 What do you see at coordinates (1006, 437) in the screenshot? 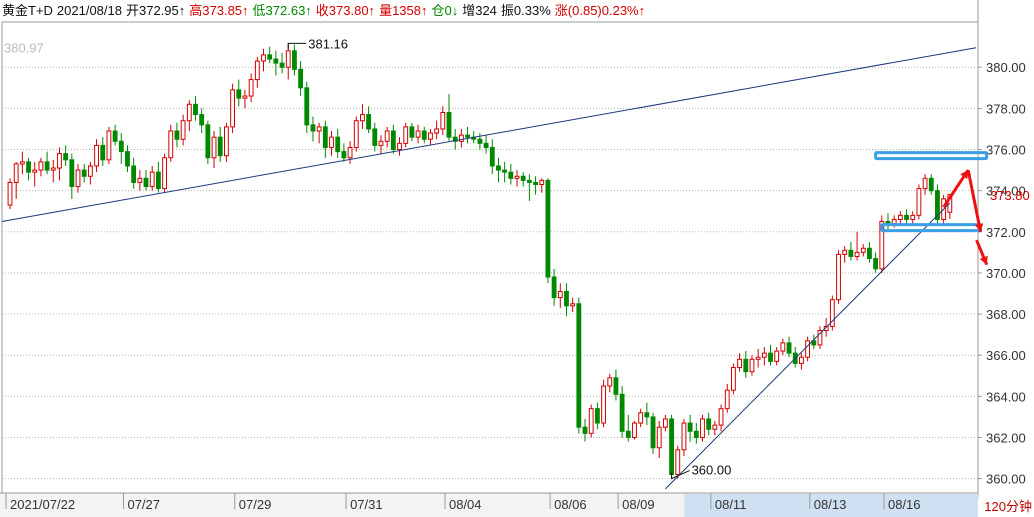
I see `y-tick-label: 362.00` at bounding box center [1006, 437].